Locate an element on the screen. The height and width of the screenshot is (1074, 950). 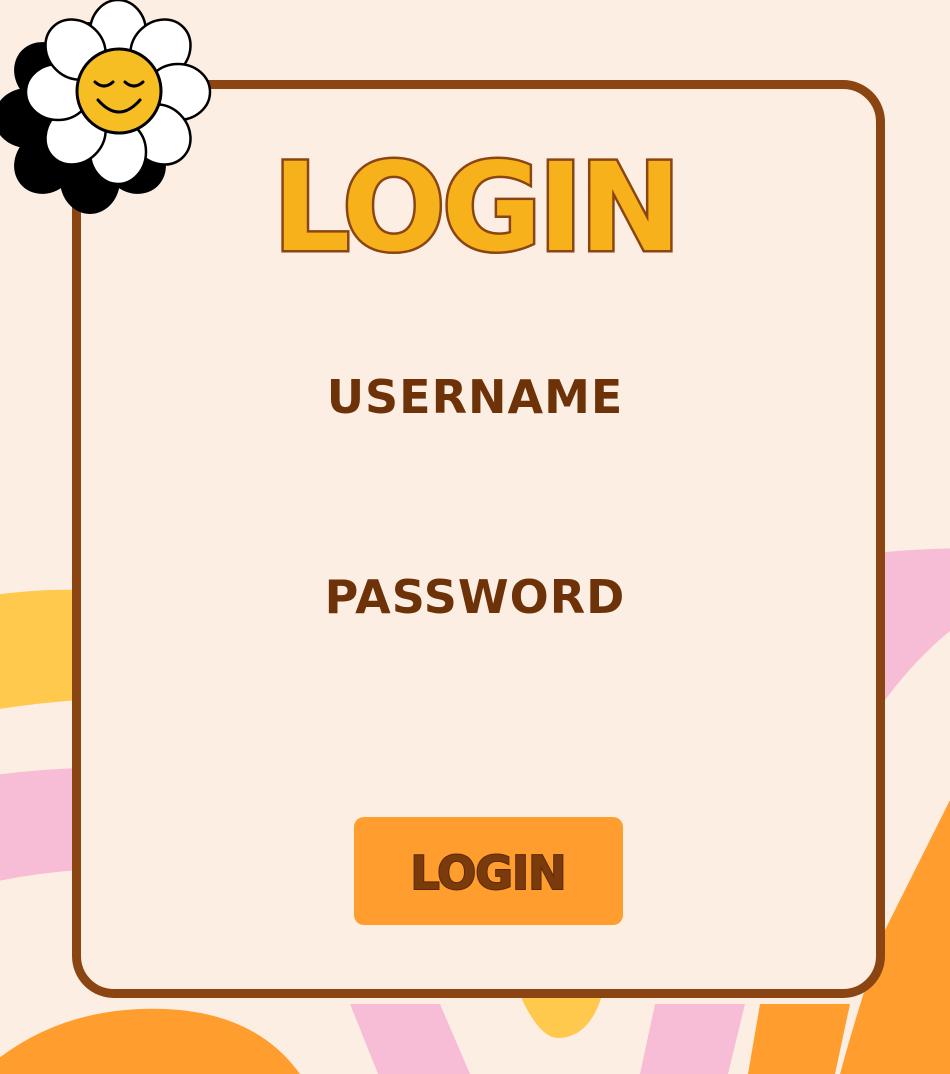
smiley-daisy-icon is located at coordinates (106, 107).